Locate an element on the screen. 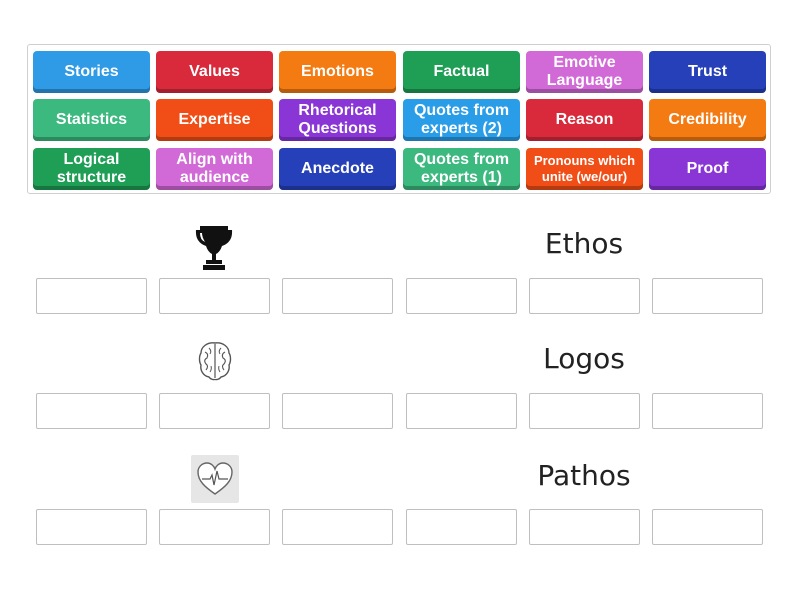 The image size is (800, 600). tile-quotes-from-experts-2: Quotes from experts (2) is located at coordinates (461, 120).